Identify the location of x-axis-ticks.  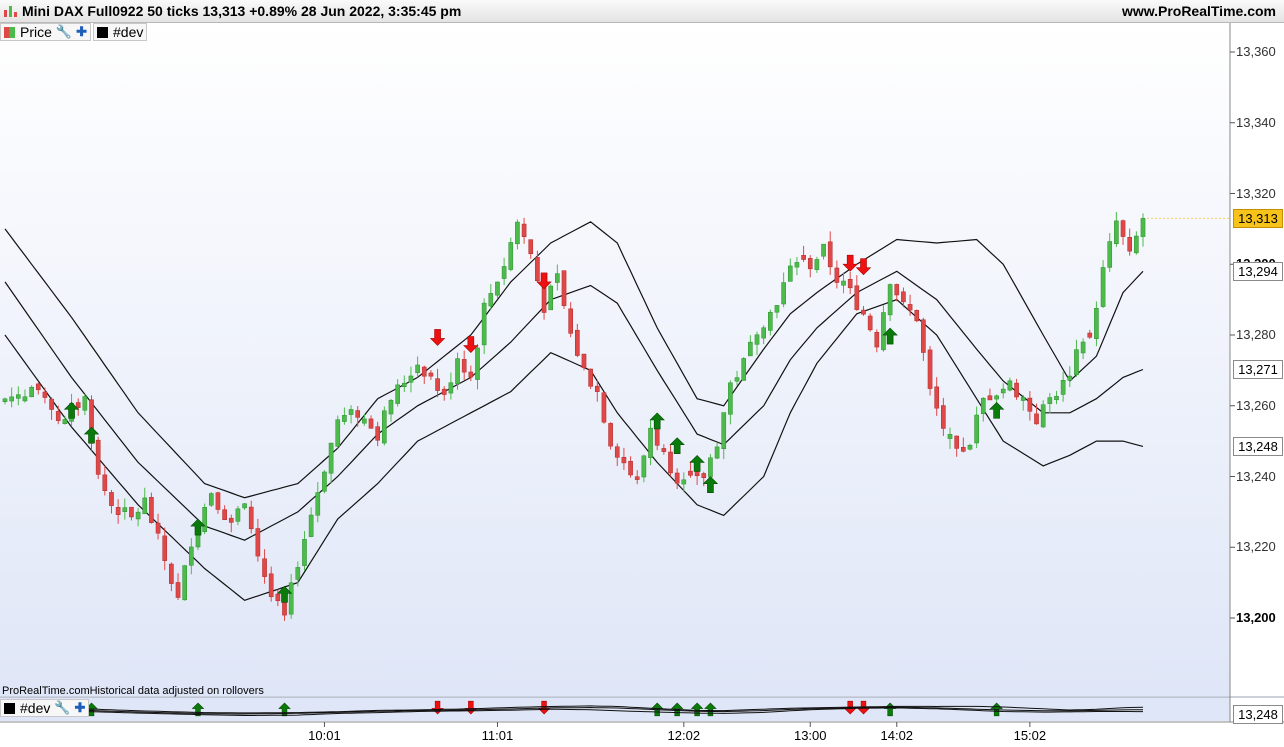
(677, 724).